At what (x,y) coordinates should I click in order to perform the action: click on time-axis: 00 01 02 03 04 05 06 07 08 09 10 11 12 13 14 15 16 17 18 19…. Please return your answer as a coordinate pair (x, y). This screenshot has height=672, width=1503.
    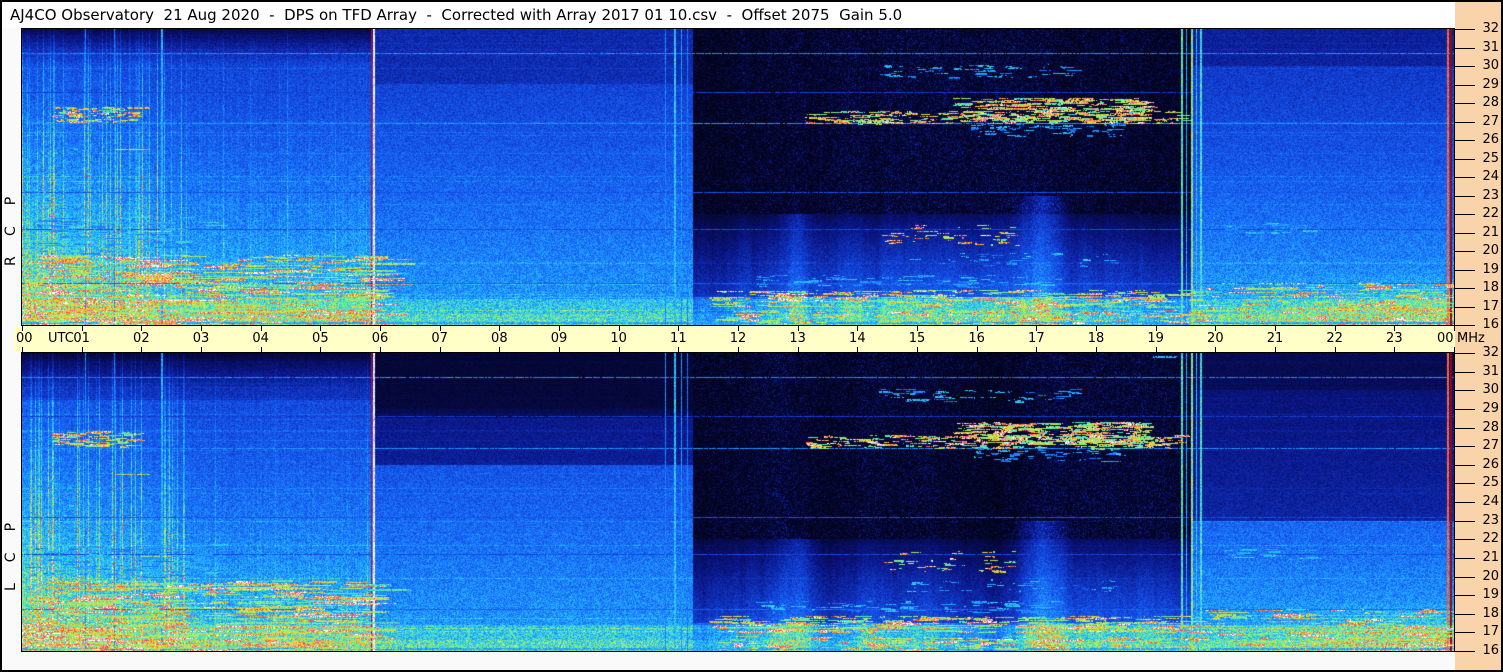
    Looking at the image, I should click on (734, 339).